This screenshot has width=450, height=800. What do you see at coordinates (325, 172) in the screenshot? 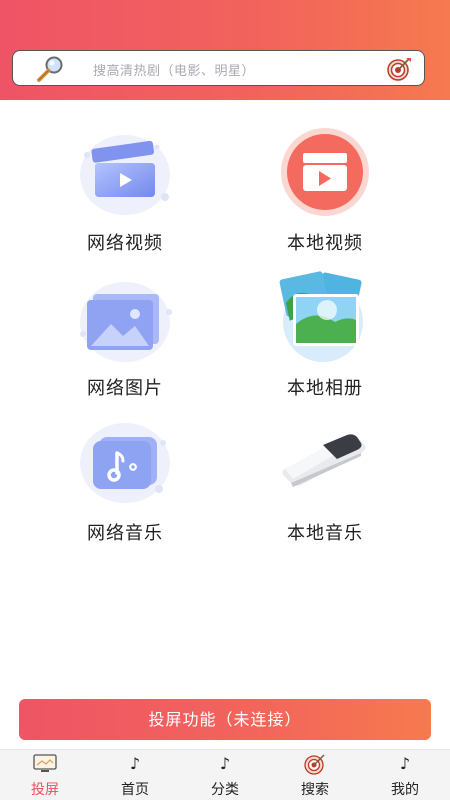
I see `video-play-icon` at bounding box center [325, 172].